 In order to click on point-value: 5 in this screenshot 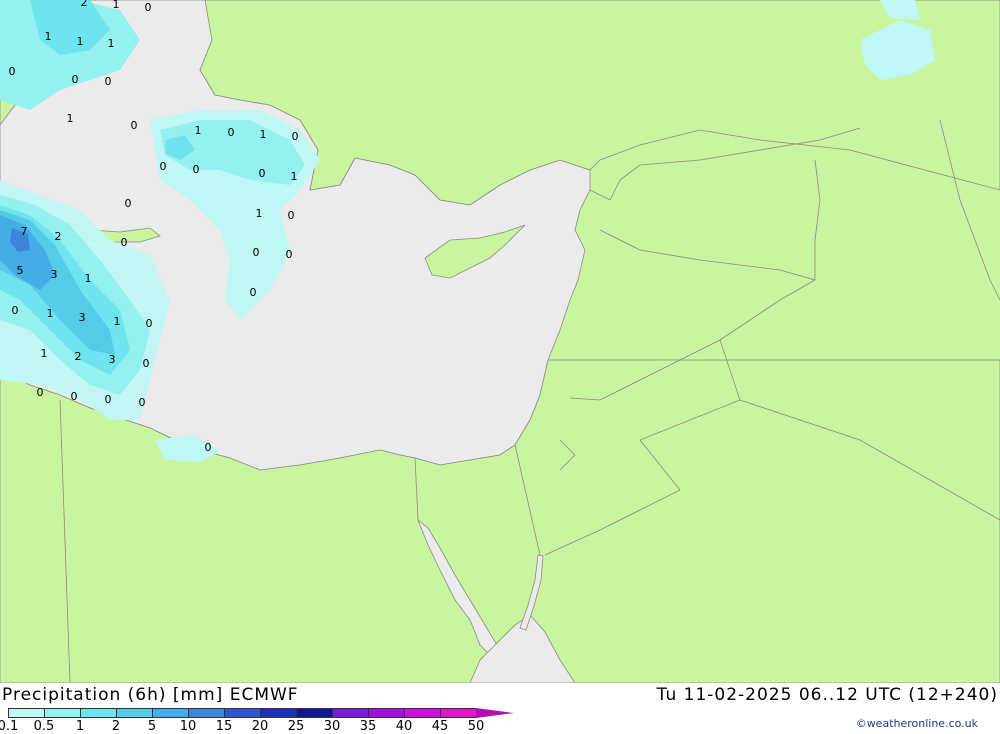, I will do `click(20, 270)`.